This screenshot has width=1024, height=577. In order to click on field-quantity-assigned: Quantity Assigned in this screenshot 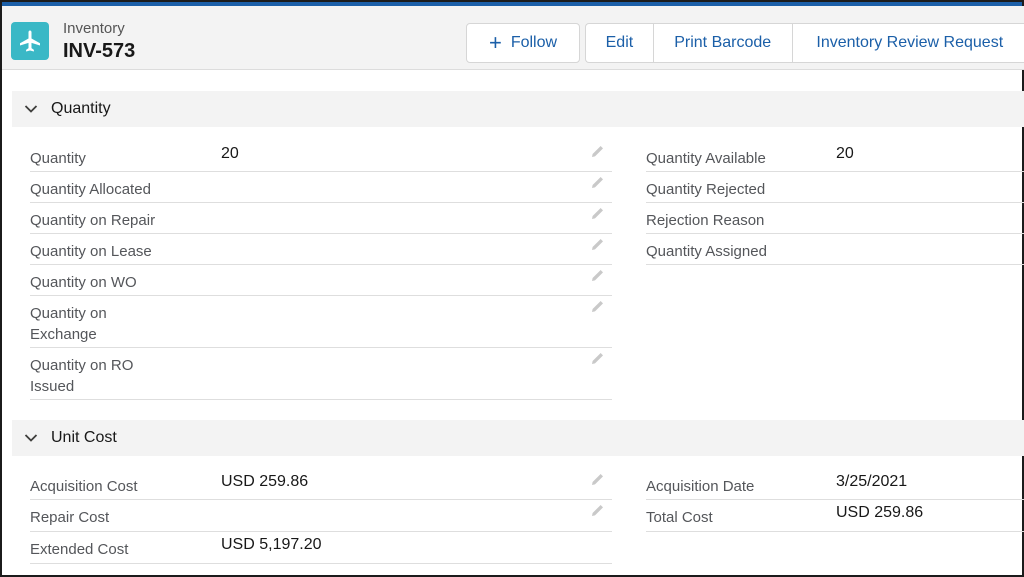, I will do `click(835, 249)`.